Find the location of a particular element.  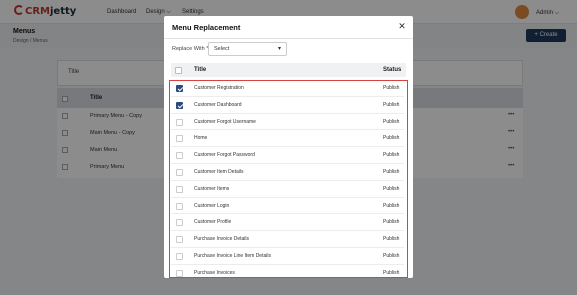

close-icon: ✕ is located at coordinates (402, 26).